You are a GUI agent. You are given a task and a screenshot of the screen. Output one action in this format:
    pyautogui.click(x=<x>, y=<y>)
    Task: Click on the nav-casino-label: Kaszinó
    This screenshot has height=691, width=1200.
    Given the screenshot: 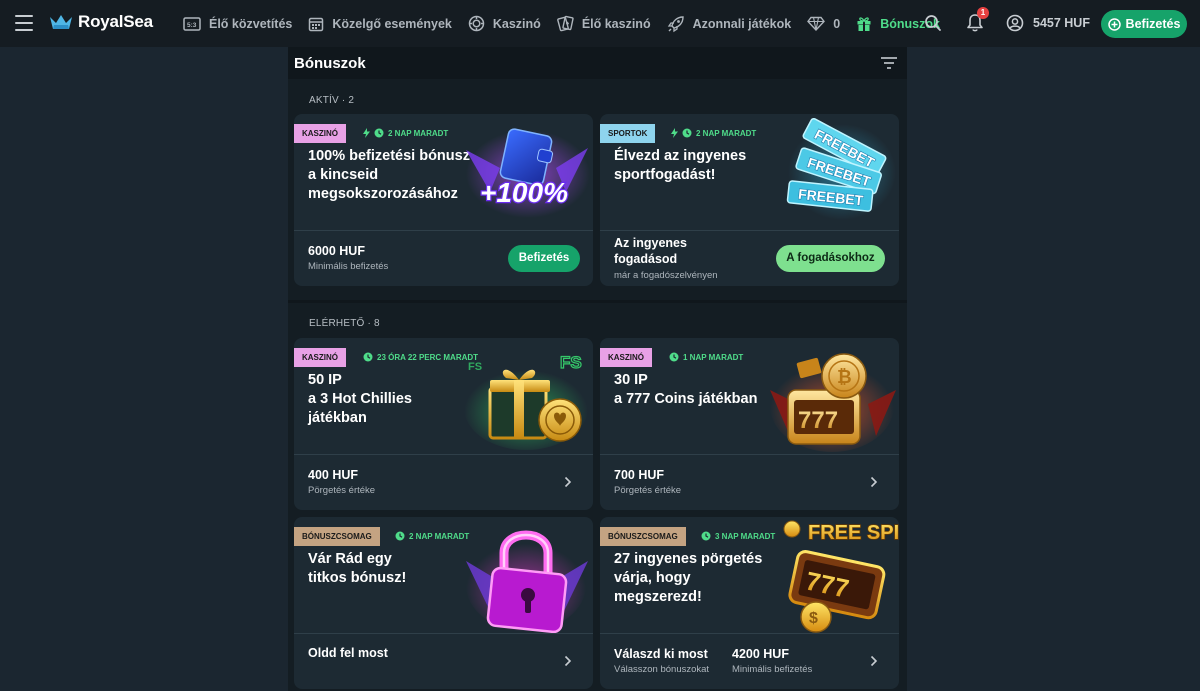 What is the action you would take?
    pyautogui.click(x=516, y=23)
    